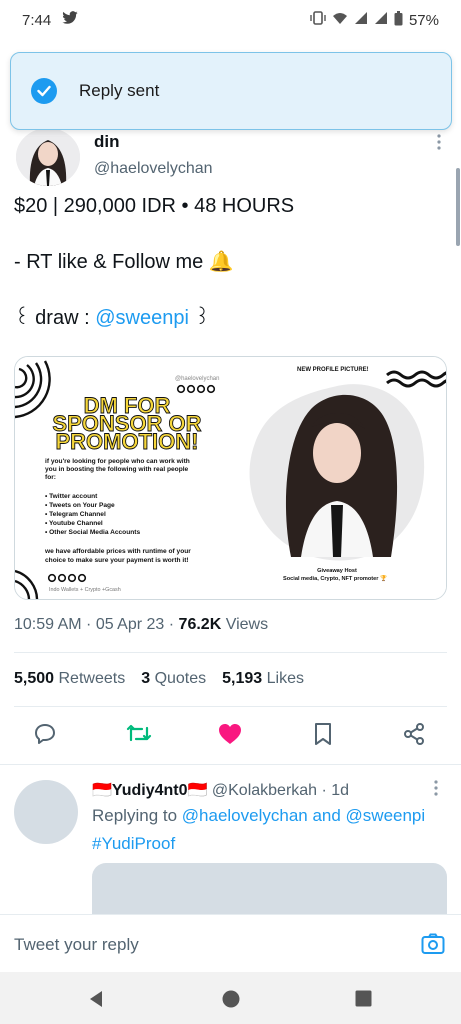  I want to click on more-options-icon, so click(439, 142).